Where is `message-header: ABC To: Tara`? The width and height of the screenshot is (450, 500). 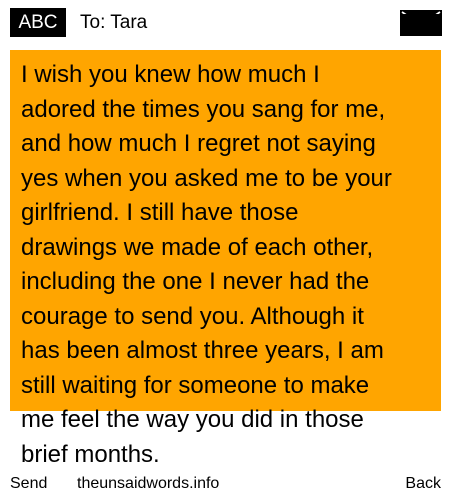
message-header: ABC To: Tara is located at coordinates (225, 23).